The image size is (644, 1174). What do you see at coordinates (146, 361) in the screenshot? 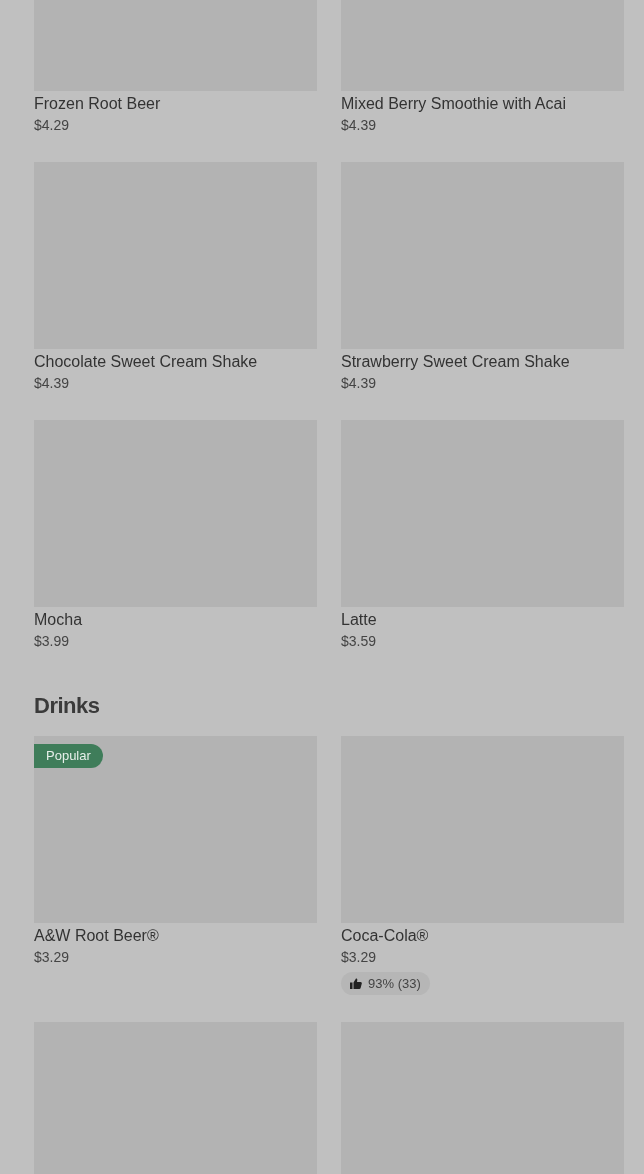
I see `item-name: Chocolate Sweet Cream Shake` at bounding box center [146, 361].